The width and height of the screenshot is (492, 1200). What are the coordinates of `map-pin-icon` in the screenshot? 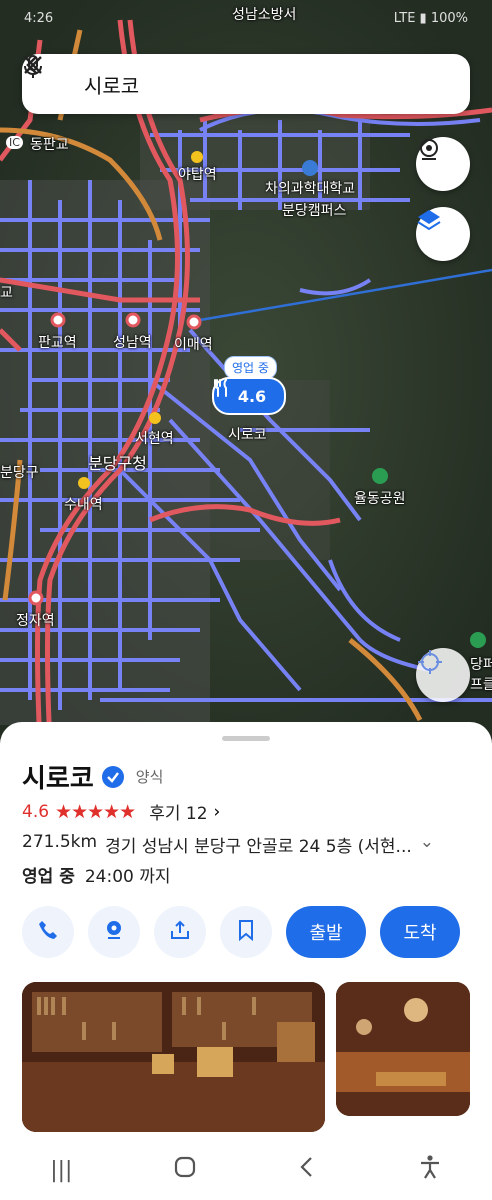 It's located at (114, 932).